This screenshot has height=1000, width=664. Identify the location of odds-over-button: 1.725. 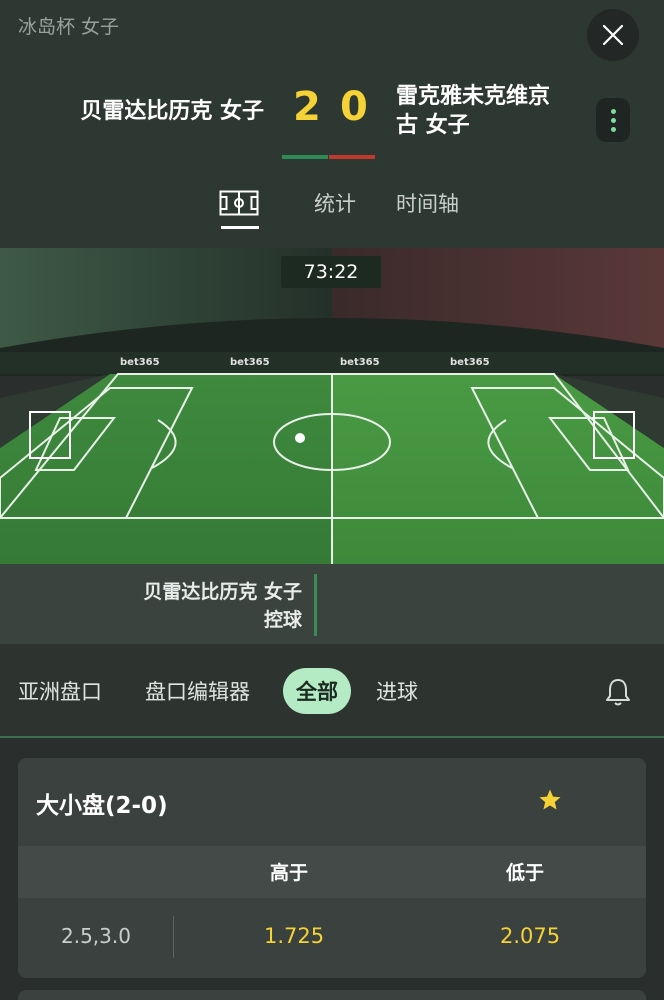
(294, 936).